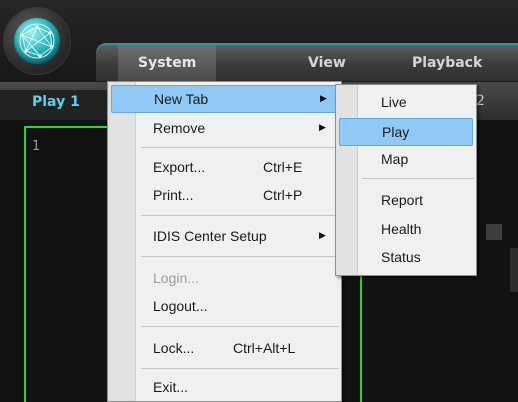  Describe the element at coordinates (396, 132) in the screenshot. I see `menu-item-label: Play` at that location.